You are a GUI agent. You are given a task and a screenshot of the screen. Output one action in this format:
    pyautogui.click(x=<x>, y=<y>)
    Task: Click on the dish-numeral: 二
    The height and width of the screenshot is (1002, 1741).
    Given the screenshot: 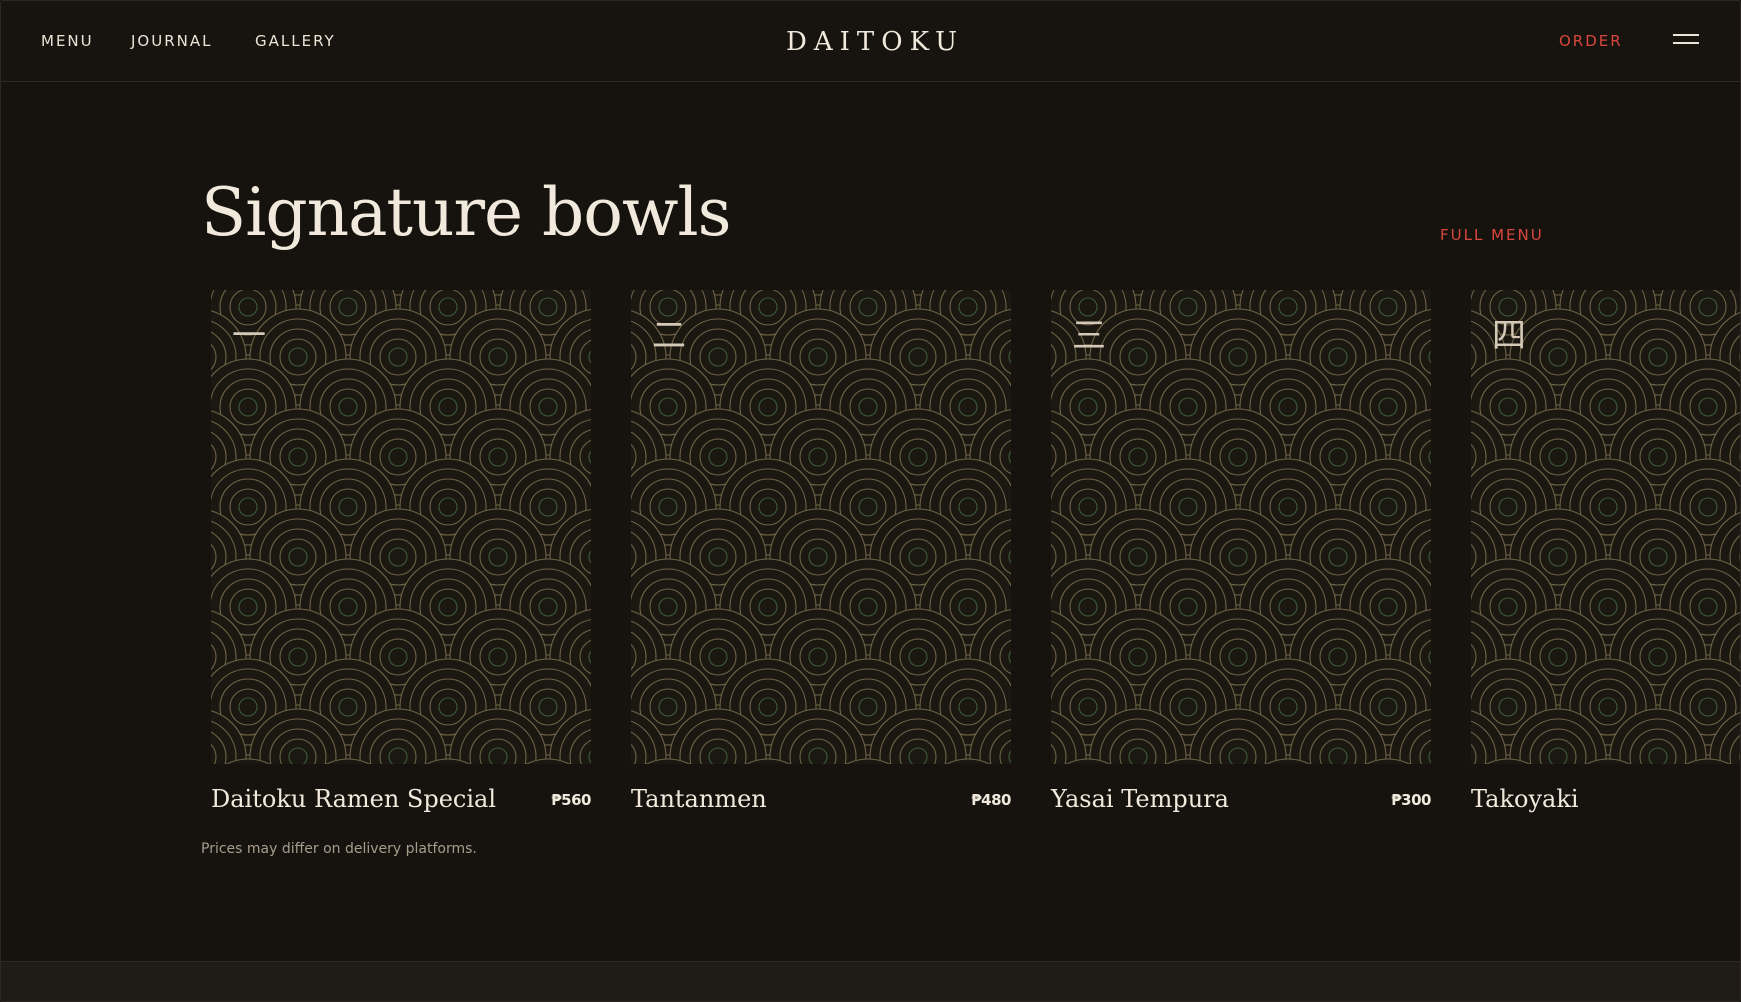 What is the action you would take?
    pyautogui.click(x=669, y=336)
    